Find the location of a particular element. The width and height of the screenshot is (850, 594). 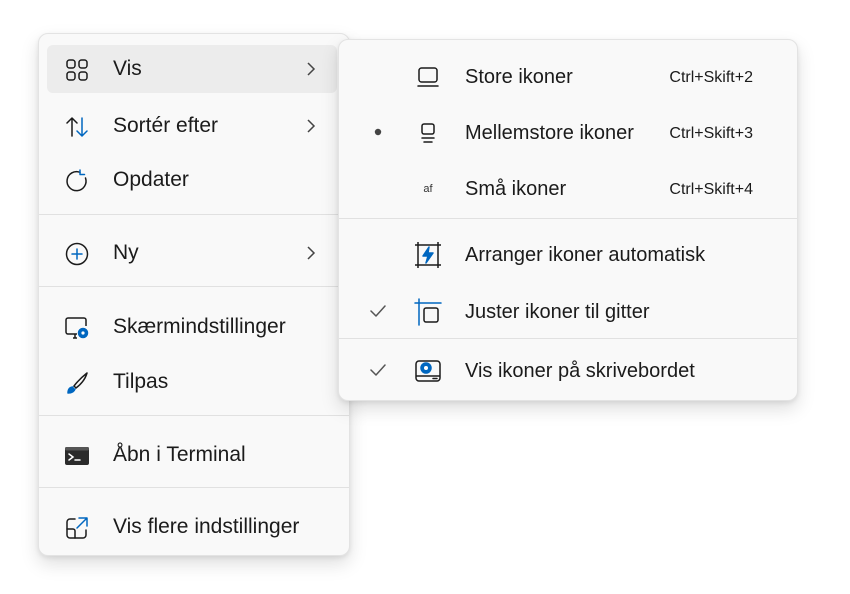

submenu-item-auto-arrange: Arranger ikoner automatisk is located at coordinates (568, 255).